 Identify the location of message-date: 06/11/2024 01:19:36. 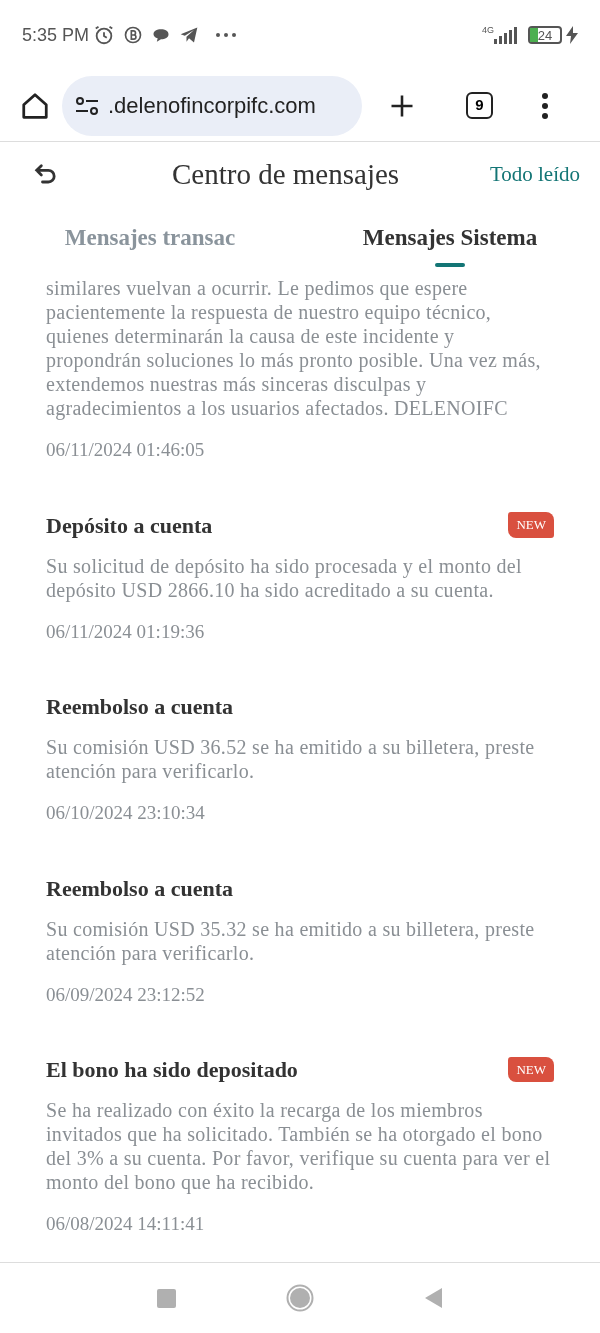
(126, 631).